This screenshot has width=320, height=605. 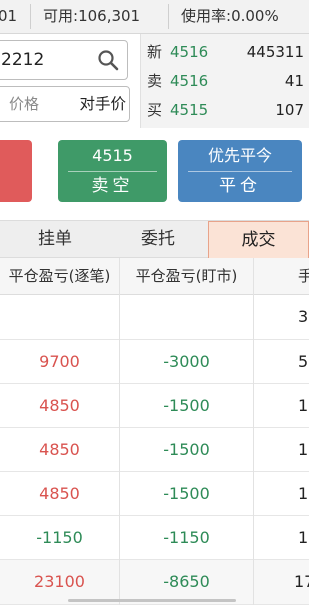 What do you see at coordinates (65, 104) in the screenshot?
I see `price-input: 价格 对手价` at bounding box center [65, 104].